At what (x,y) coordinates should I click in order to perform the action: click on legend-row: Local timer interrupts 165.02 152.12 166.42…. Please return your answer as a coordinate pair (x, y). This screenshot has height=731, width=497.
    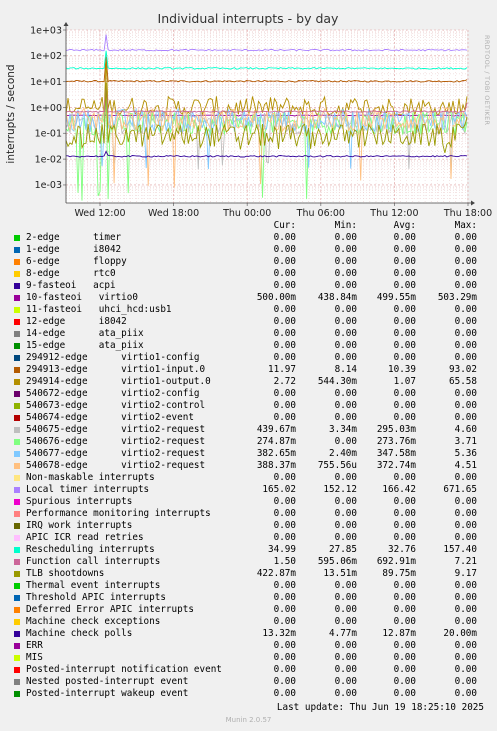
    Looking at the image, I should click on (248, 490).